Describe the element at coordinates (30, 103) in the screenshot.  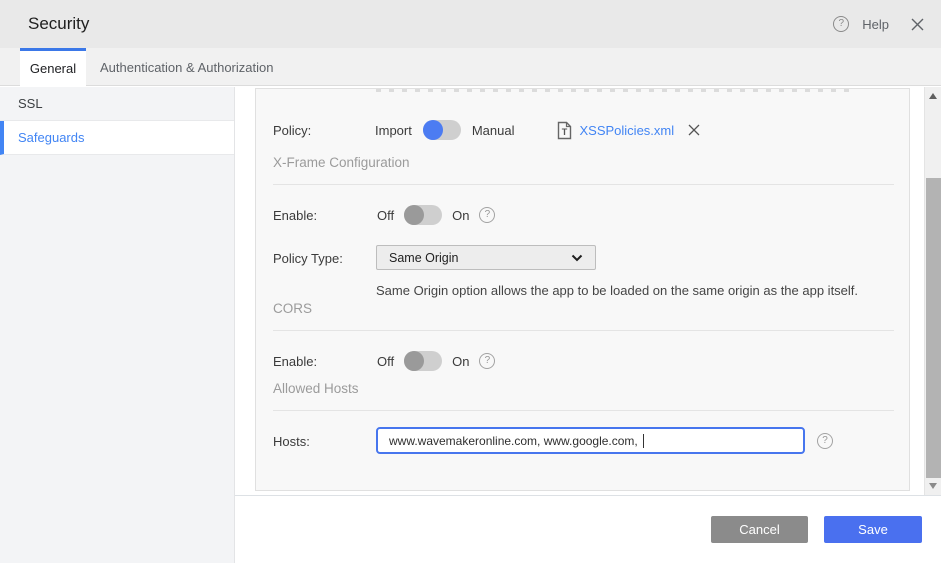
I see `sidebar-item-ssl-label: SSL` at that location.